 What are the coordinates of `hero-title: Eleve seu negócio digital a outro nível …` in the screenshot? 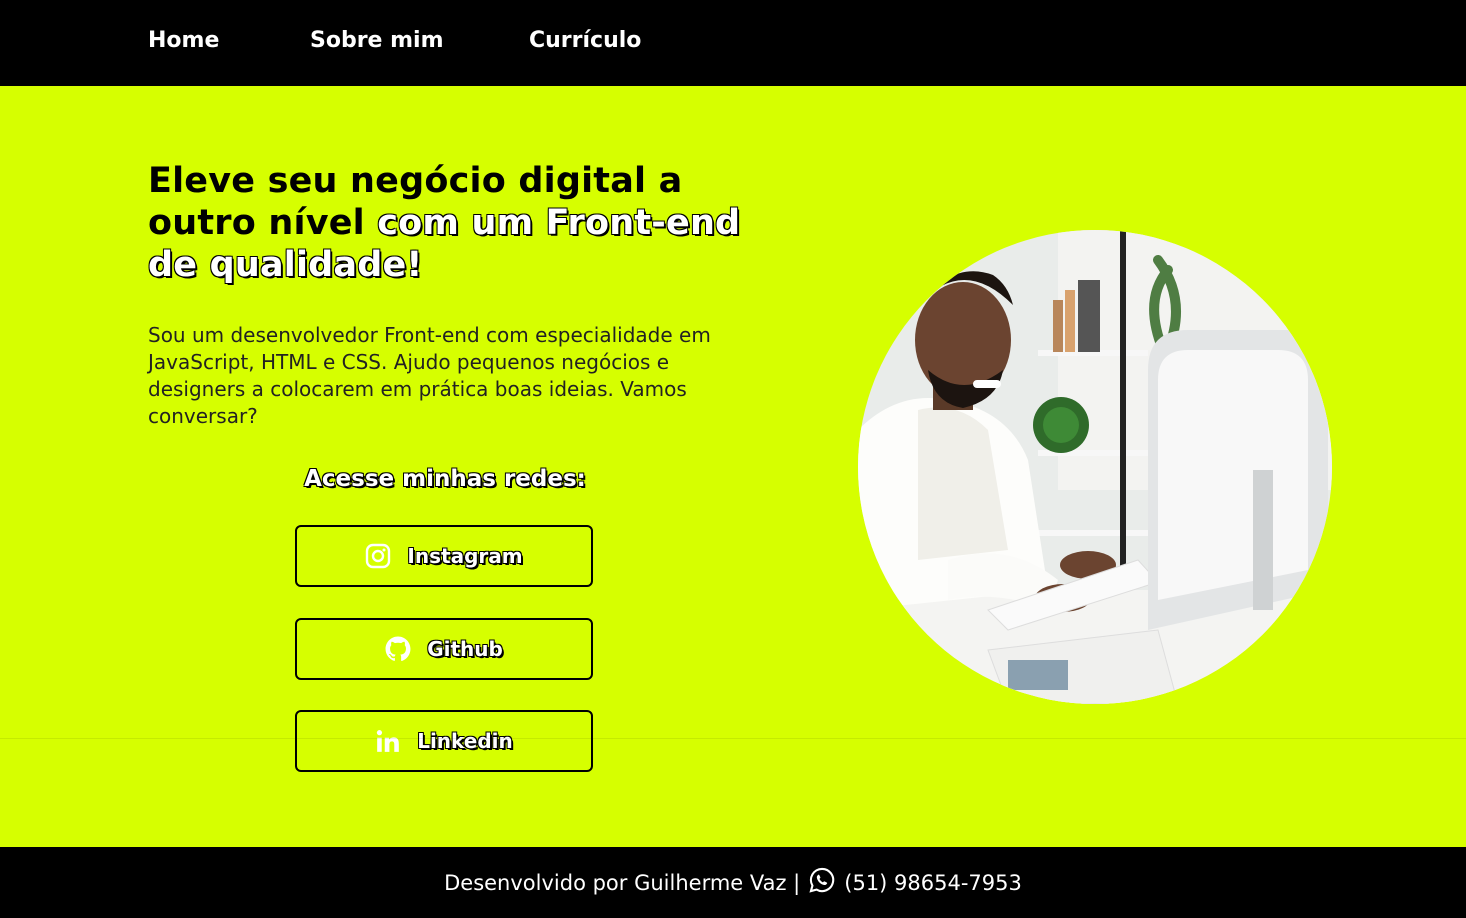 It's located at (453, 223).